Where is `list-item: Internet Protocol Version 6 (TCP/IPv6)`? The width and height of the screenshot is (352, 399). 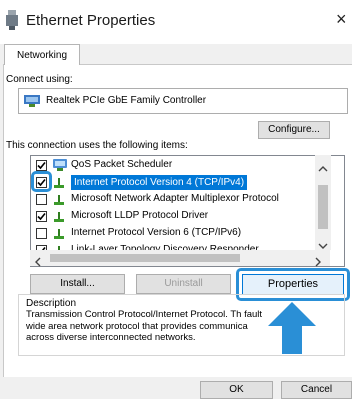
list-item: Internet Protocol Version 6 (TCP/IPv6) is located at coordinates (181, 233).